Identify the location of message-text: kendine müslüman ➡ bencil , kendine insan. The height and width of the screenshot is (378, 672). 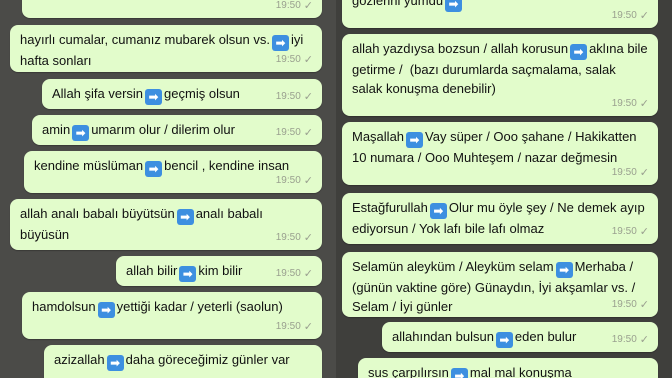
(173, 166).